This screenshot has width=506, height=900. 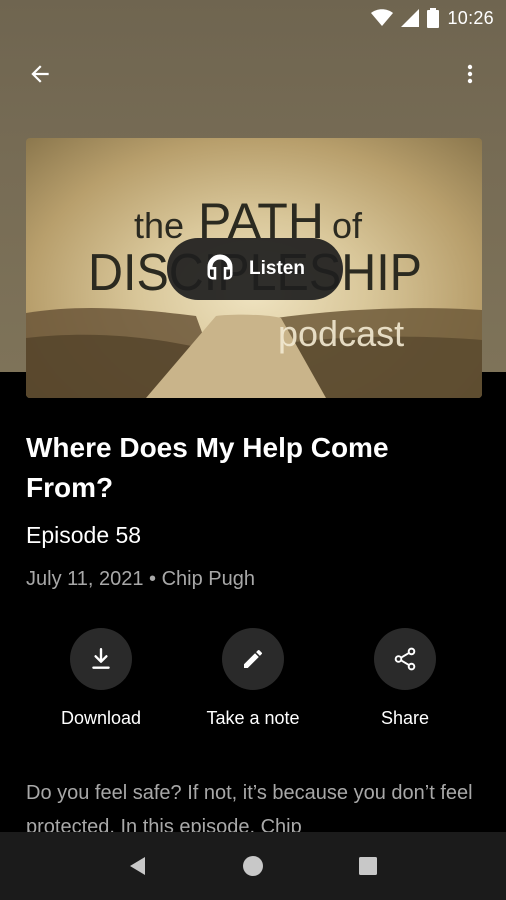 I want to click on listen-button: Listen, so click(x=255, y=269).